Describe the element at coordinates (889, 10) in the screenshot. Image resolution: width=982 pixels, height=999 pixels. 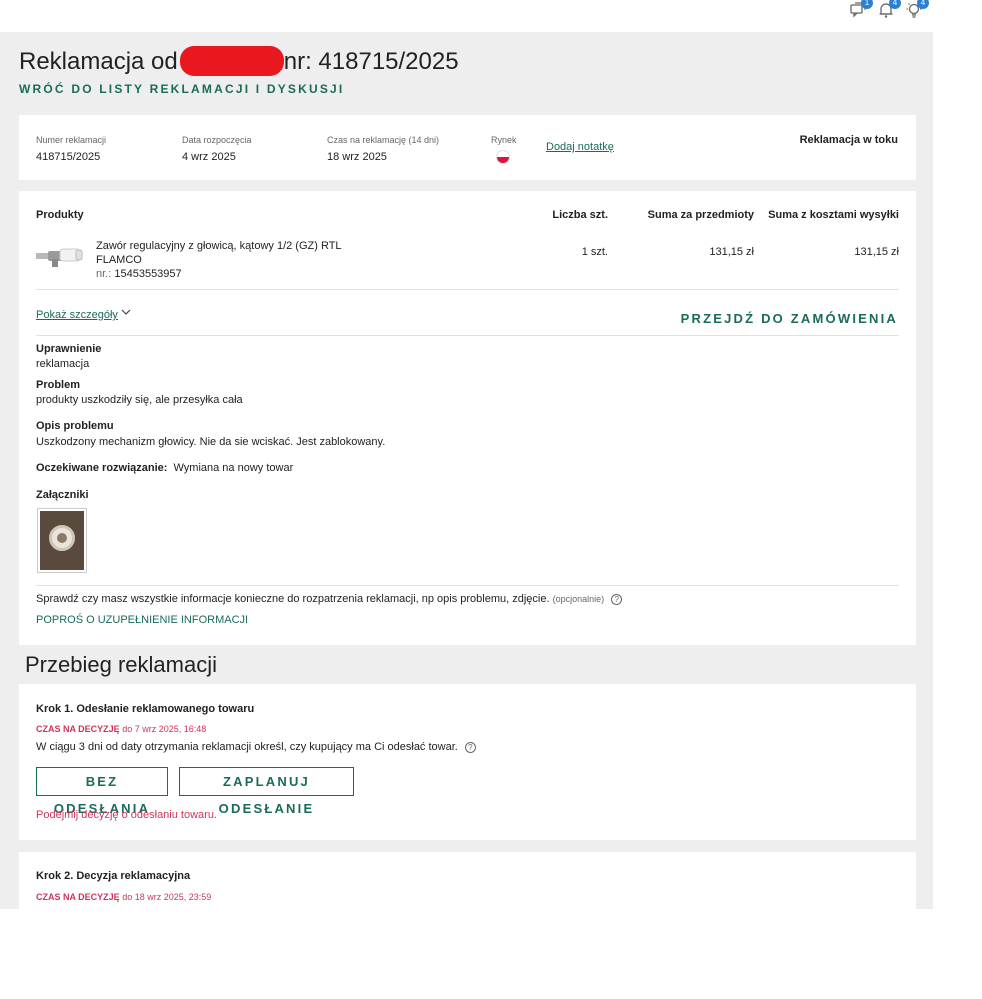
I see `notifications-button: 4` at that location.